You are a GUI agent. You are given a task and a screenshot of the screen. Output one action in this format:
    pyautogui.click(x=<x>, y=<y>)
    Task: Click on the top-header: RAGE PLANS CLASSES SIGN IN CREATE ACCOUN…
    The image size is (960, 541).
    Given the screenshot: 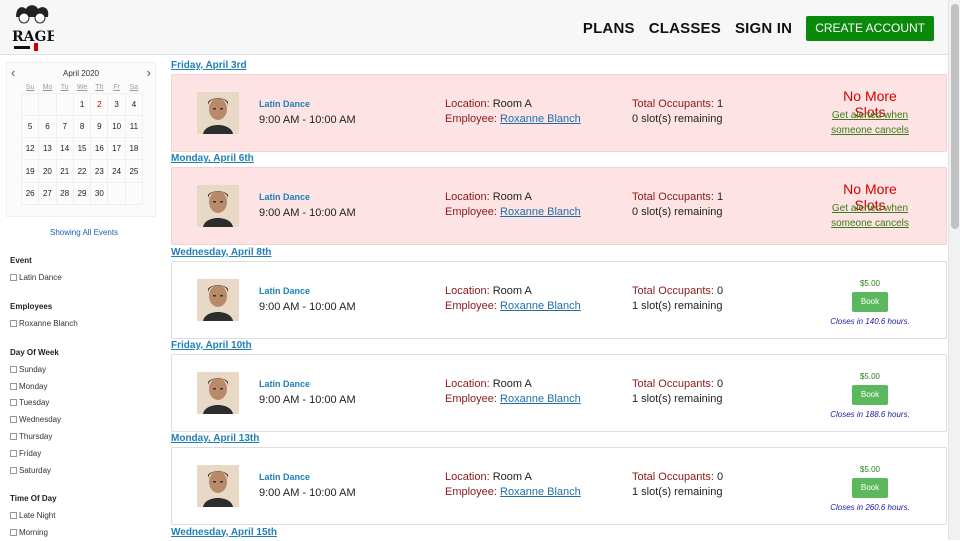 What is the action you would take?
    pyautogui.click(x=474, y=27)
    